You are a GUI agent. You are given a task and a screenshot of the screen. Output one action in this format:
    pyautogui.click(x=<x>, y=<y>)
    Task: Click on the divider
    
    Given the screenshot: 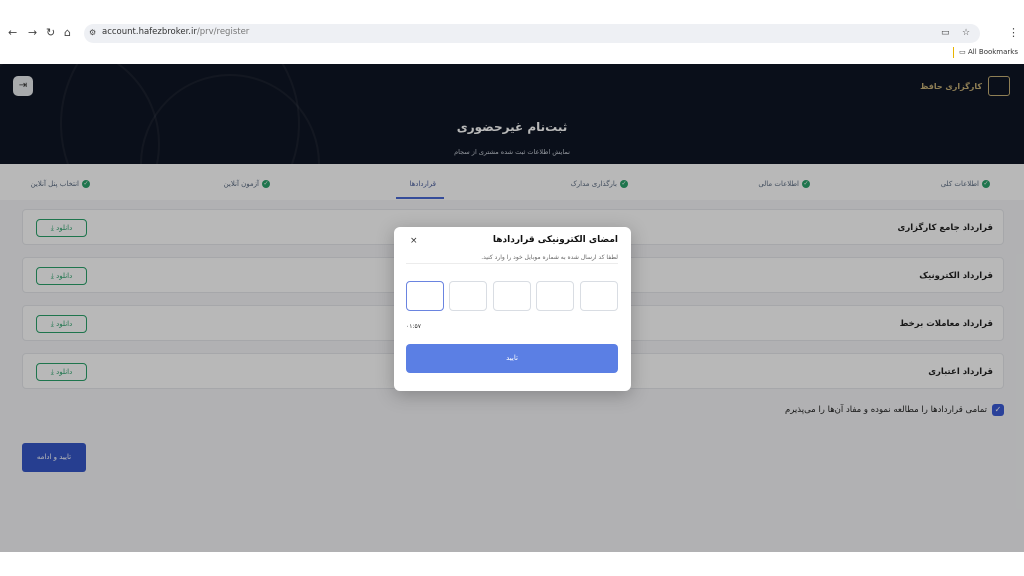 What is the action you would take?
    pyautogui.click(x=512, y=263)
    